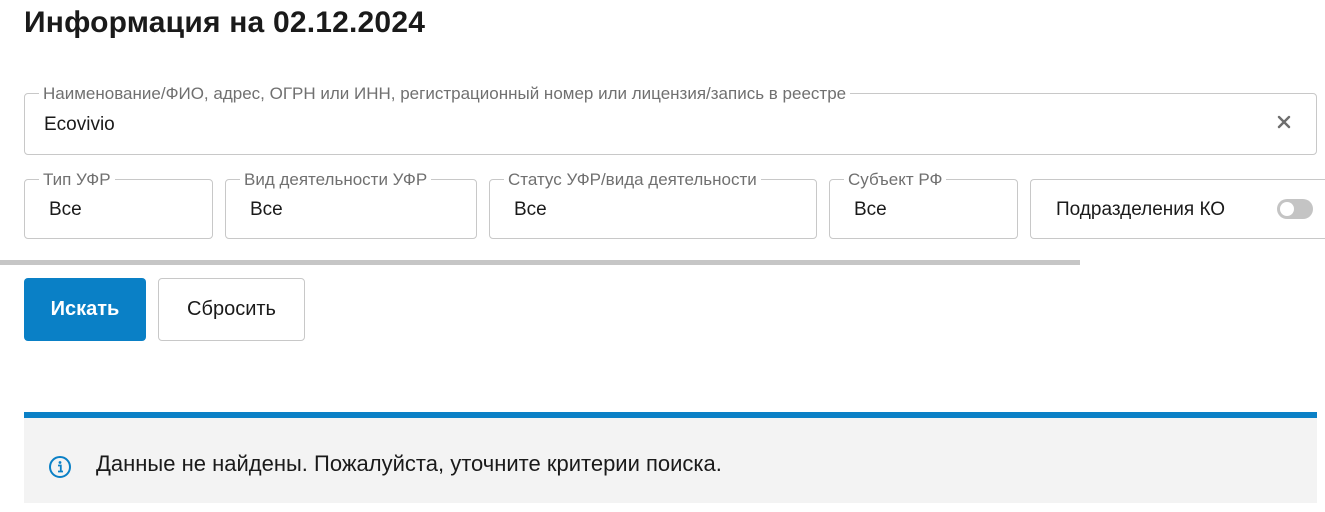 Image resolution: width=1325 pixels, height=512 pixels. What do you see at coordinates (60, 467) in the screenshot?
I see `info-icon` at bounding box center [60, 467].